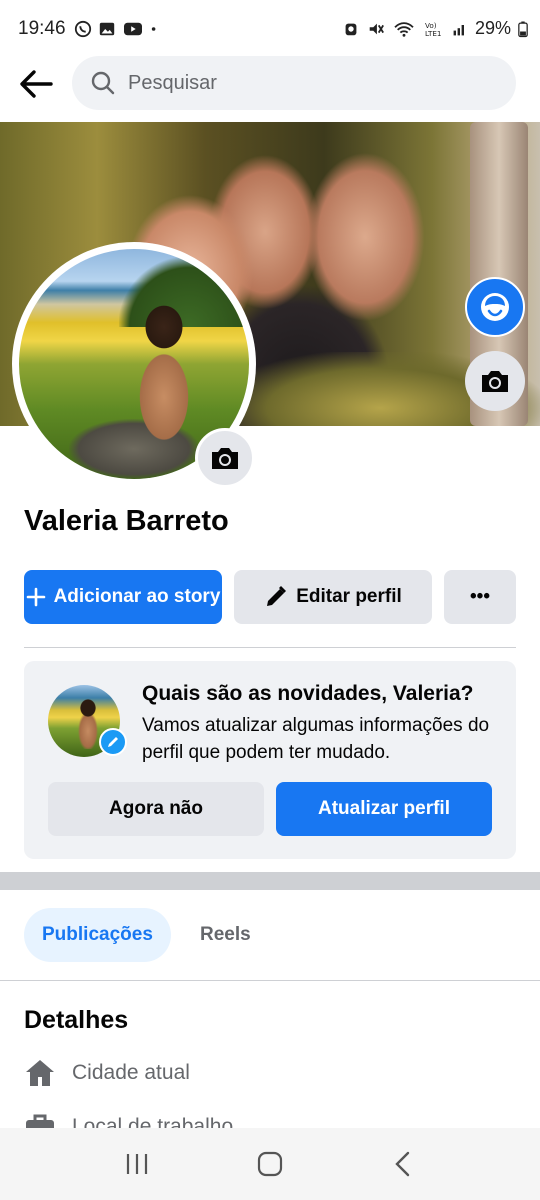 The width and height of the screenshot is (540, 1200). I want to click on battery-percent: 29%, so click(492, 28).